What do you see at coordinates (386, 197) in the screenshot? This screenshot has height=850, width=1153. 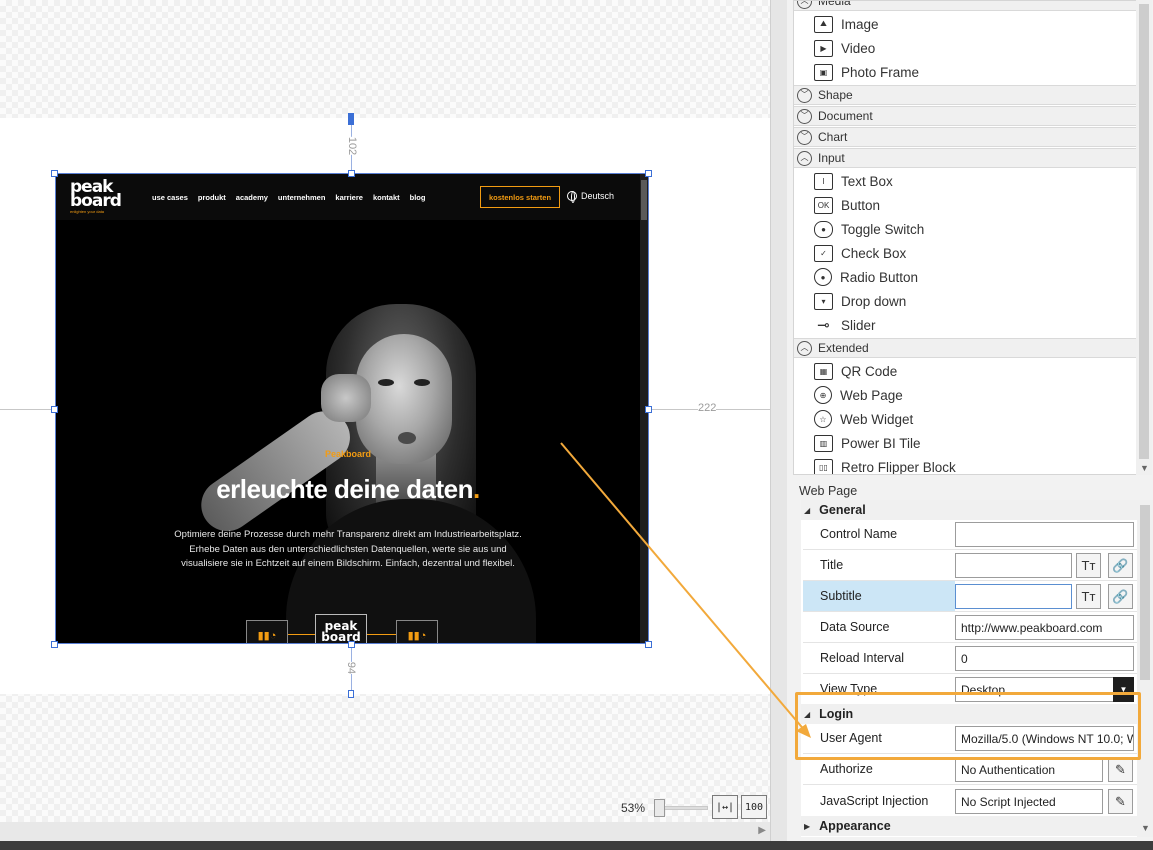 I see `nav-link-kontakt: kontakt` at bounding box center [386, 197].